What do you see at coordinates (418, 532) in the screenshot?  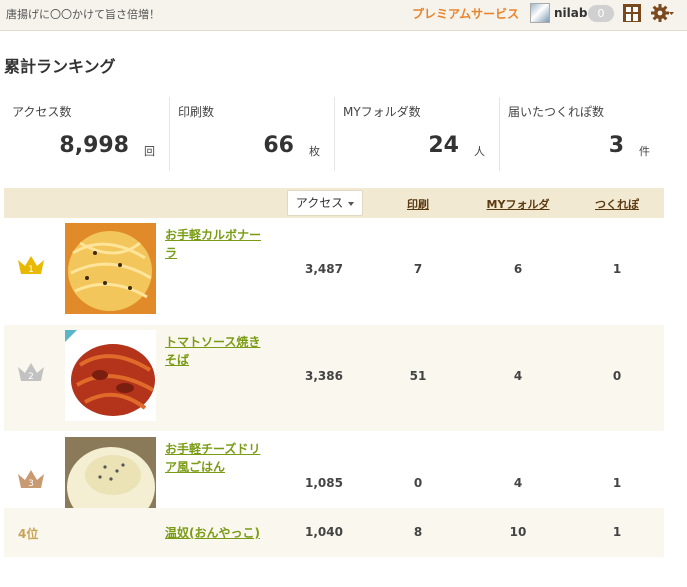 I see `print-count: 8` at bounding box center [418, 532].